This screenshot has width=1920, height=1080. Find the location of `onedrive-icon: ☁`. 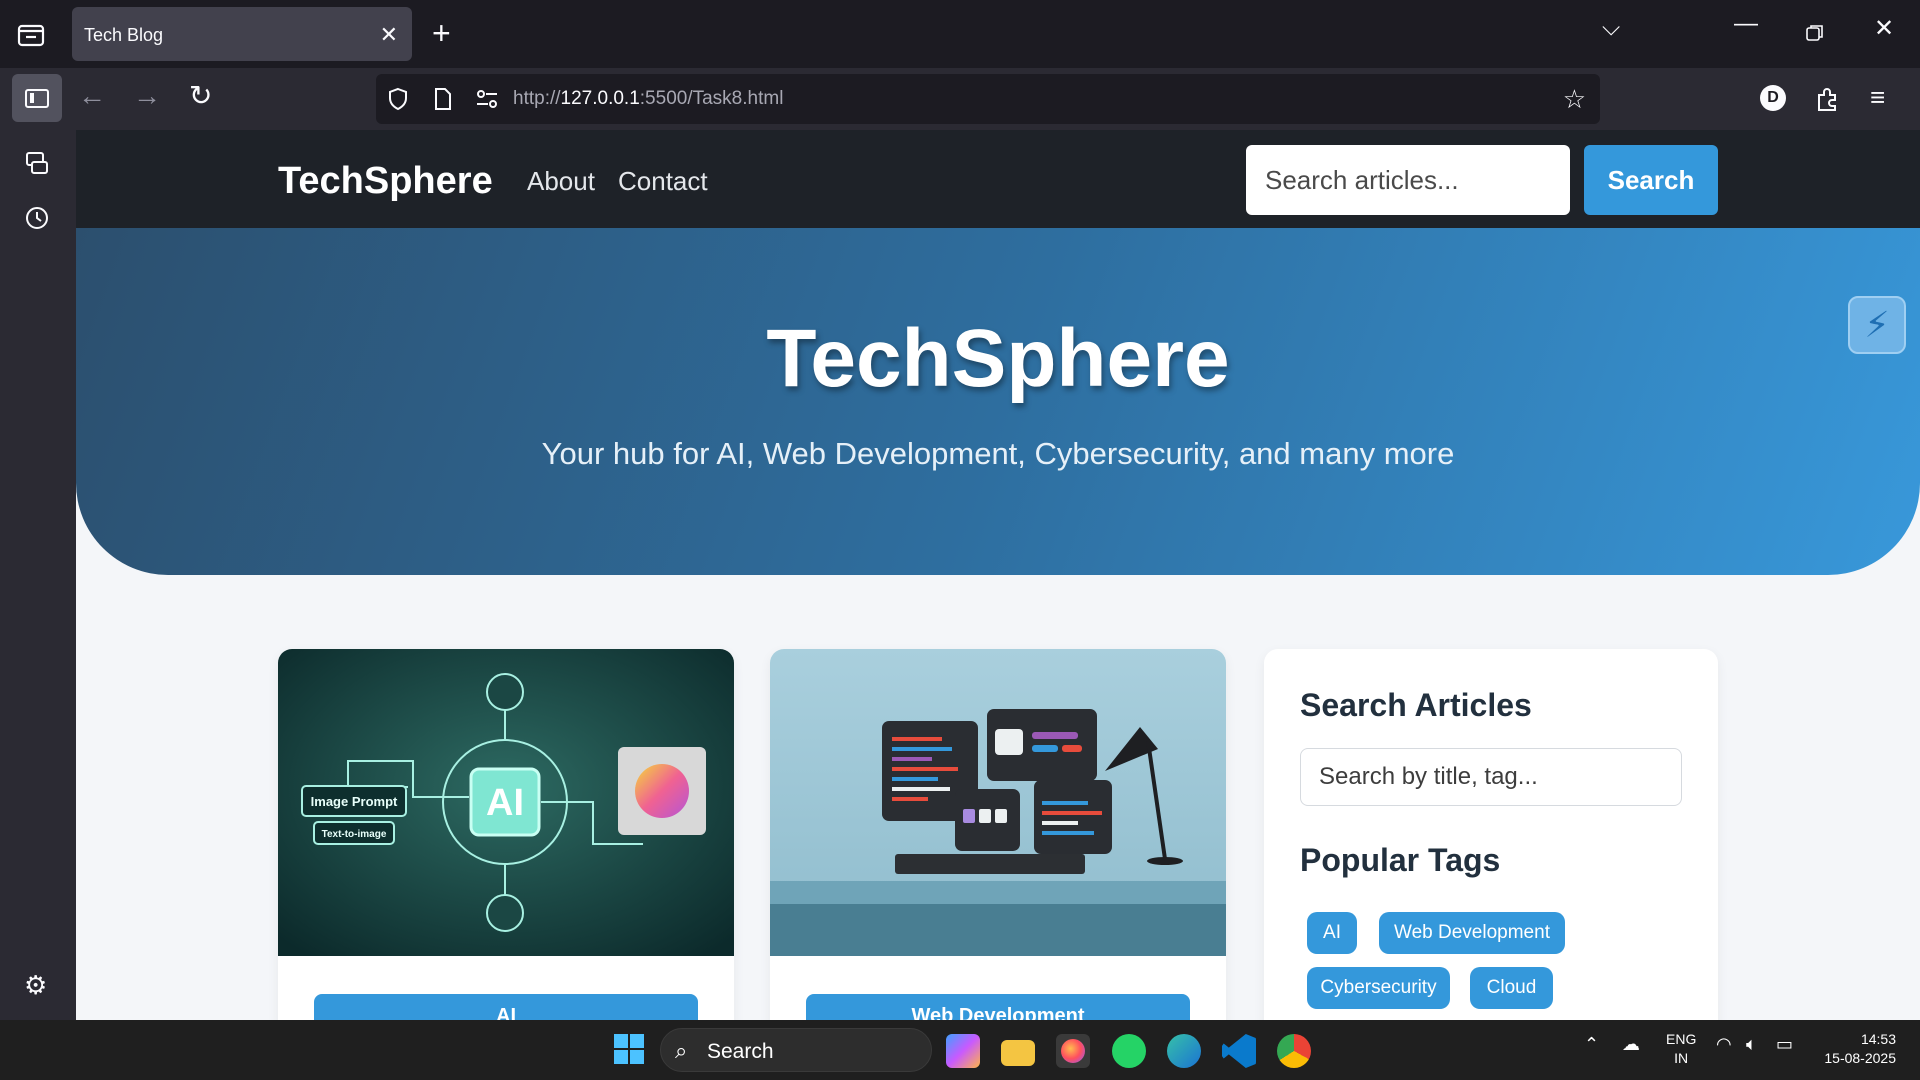

onedrive-icon: ☁ is located at coordinates (1631, 1044).